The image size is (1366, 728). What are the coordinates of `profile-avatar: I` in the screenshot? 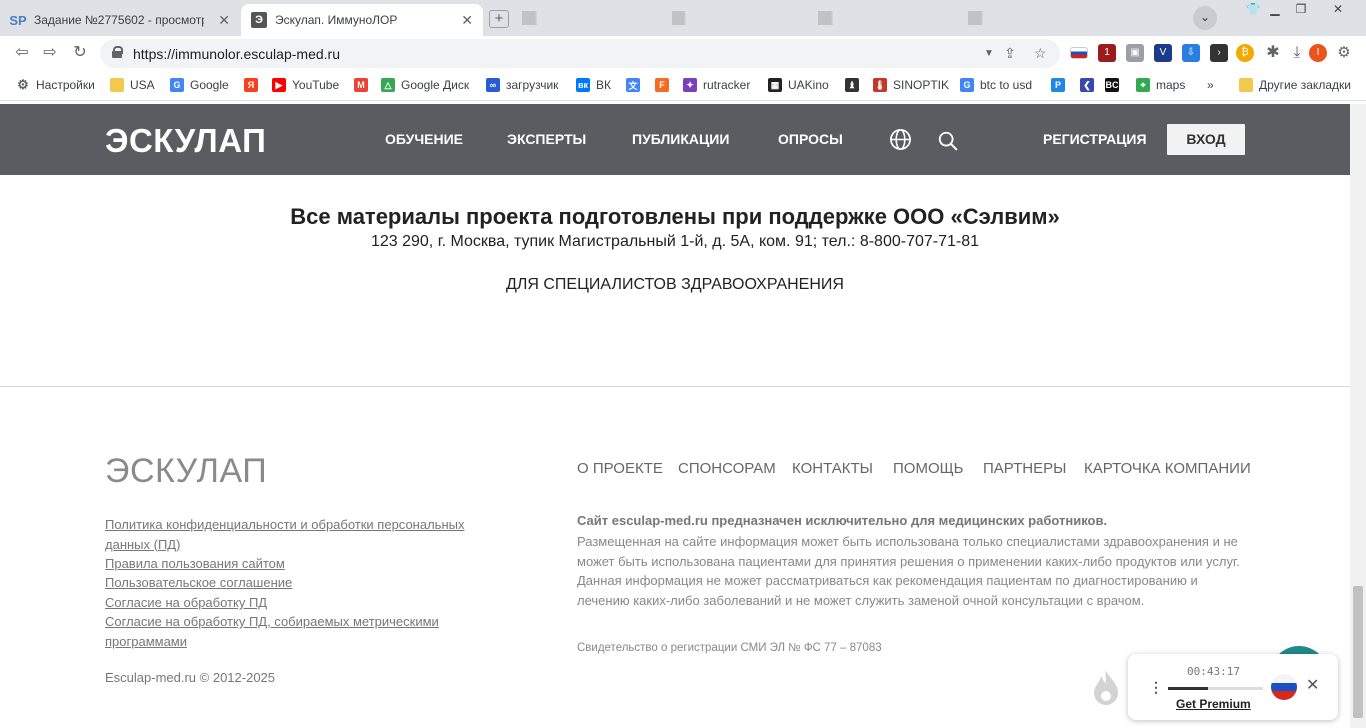 It's located at (1318, 53).